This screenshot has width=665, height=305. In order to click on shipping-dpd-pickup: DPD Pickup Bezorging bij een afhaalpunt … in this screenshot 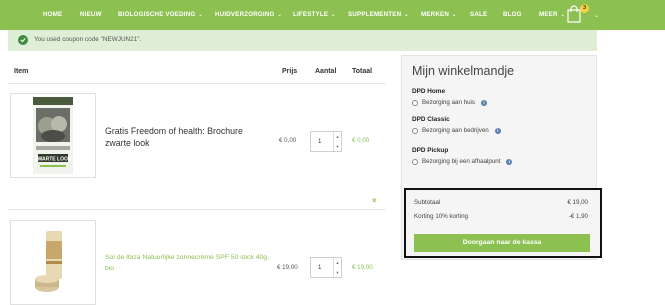, I will do `click(462, 156)`.